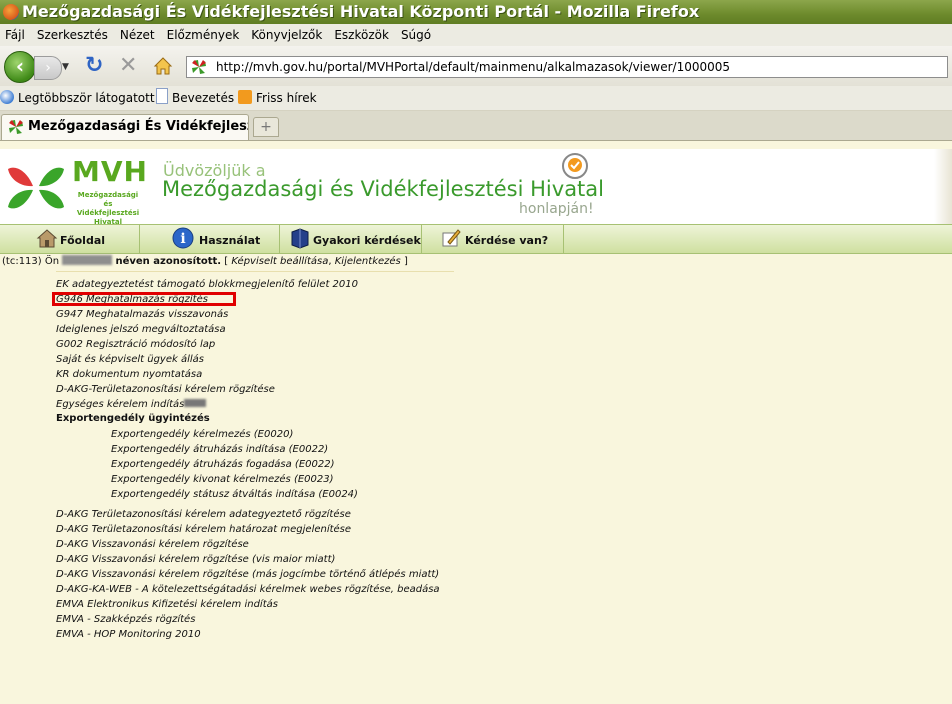 The width and height of the screenshot is (952, 704). Describe the element at coordinates (87, 260) in the screenshot. I see `redacted-username` at that location.